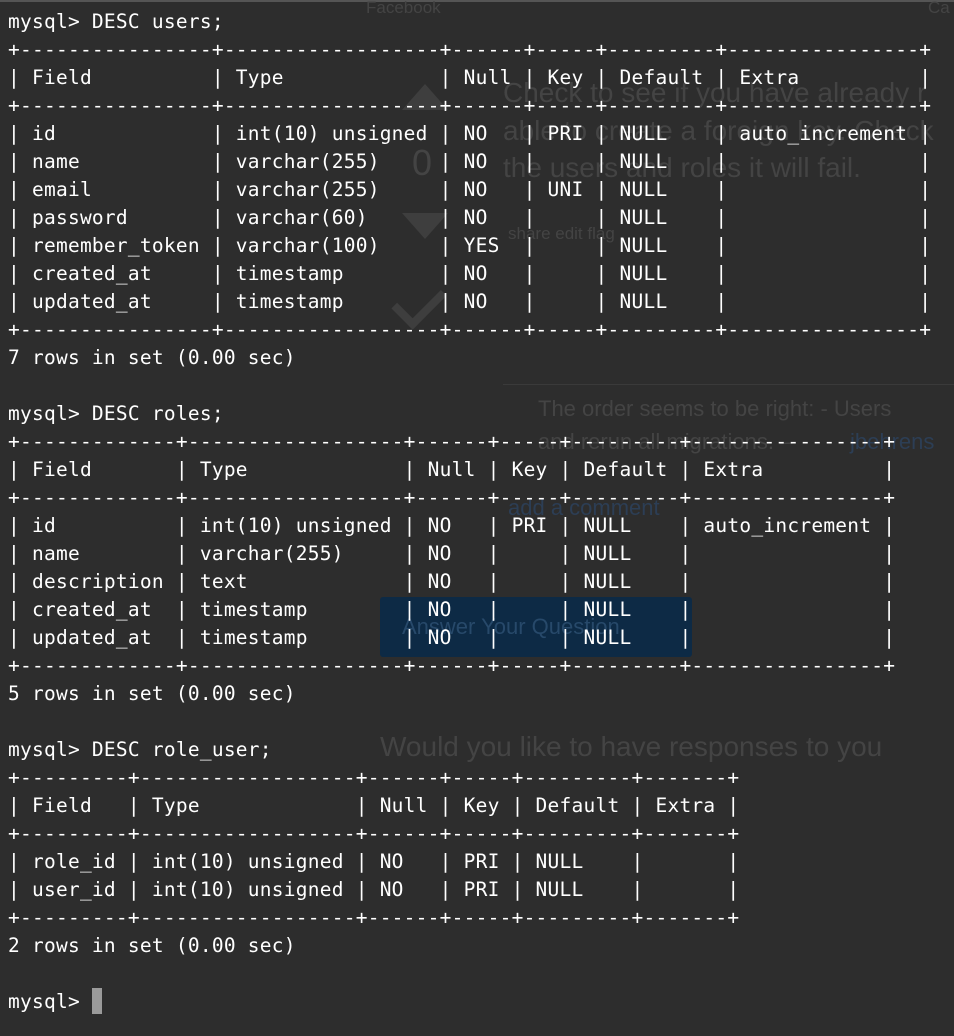 This screenshot has width=954, height=1036. What do you see at coordinates (116, 413) in the screenshot?
I see `terminal-line-text: mysql> DESC roles;` at bounding box center [116, 413].